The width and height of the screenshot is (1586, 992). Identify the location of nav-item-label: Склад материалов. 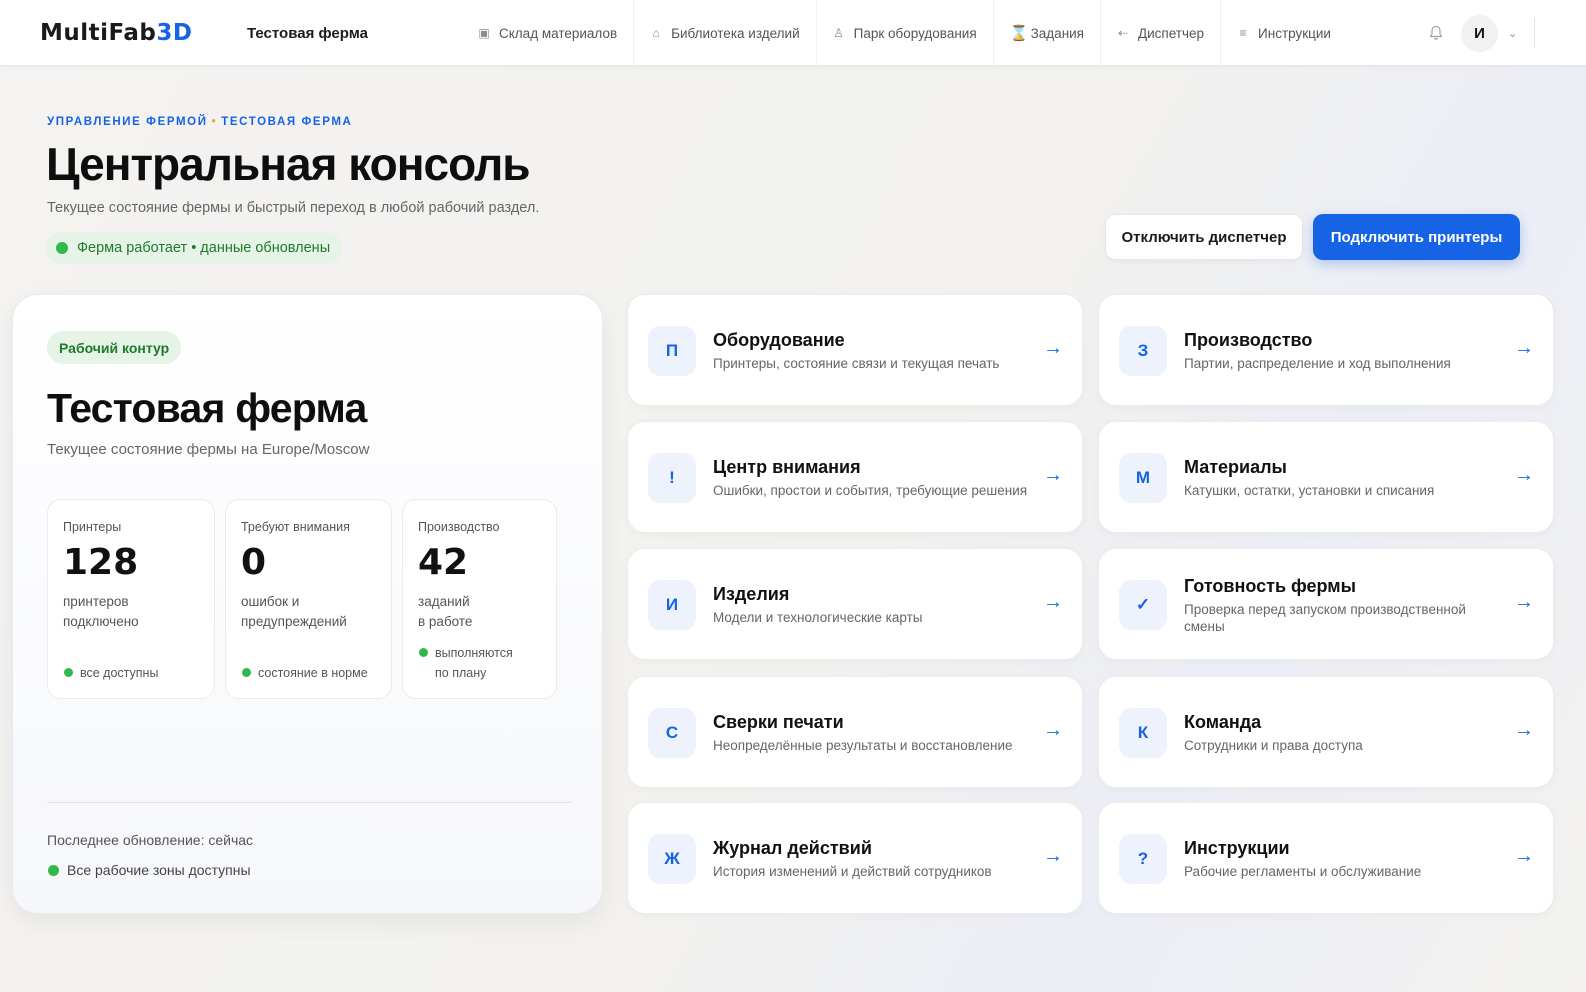
(558, 33).